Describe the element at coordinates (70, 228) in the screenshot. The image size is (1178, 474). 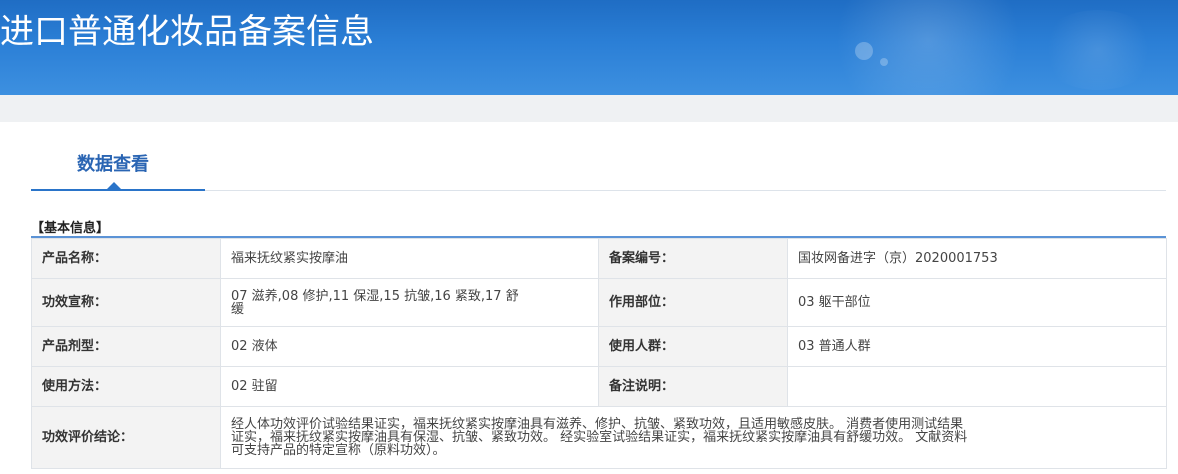
I see `section-title-basic-info: 【基本信息】` at that location.